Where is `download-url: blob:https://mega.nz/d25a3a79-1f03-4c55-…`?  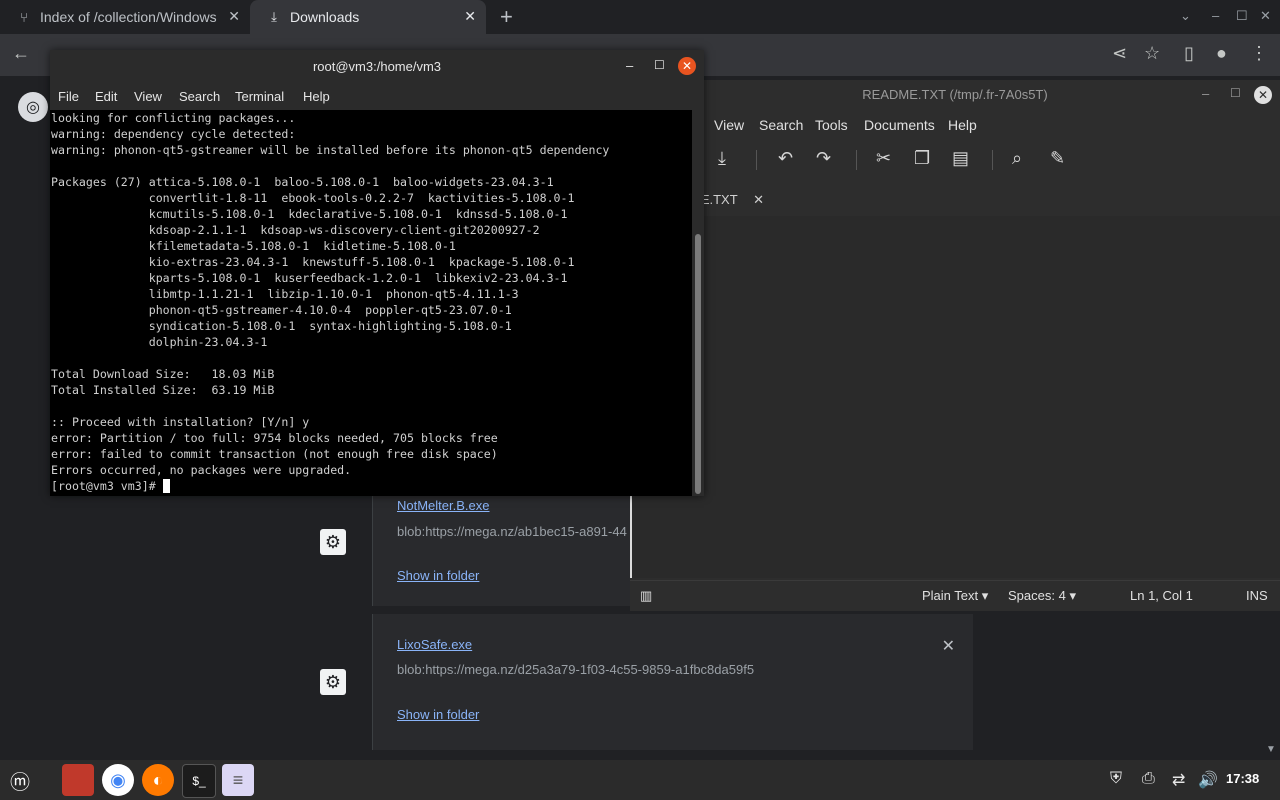 download-url: blob:https://mega.nz/d25a3a79-1f03-4c55-… is located at coordinates (576, 669).